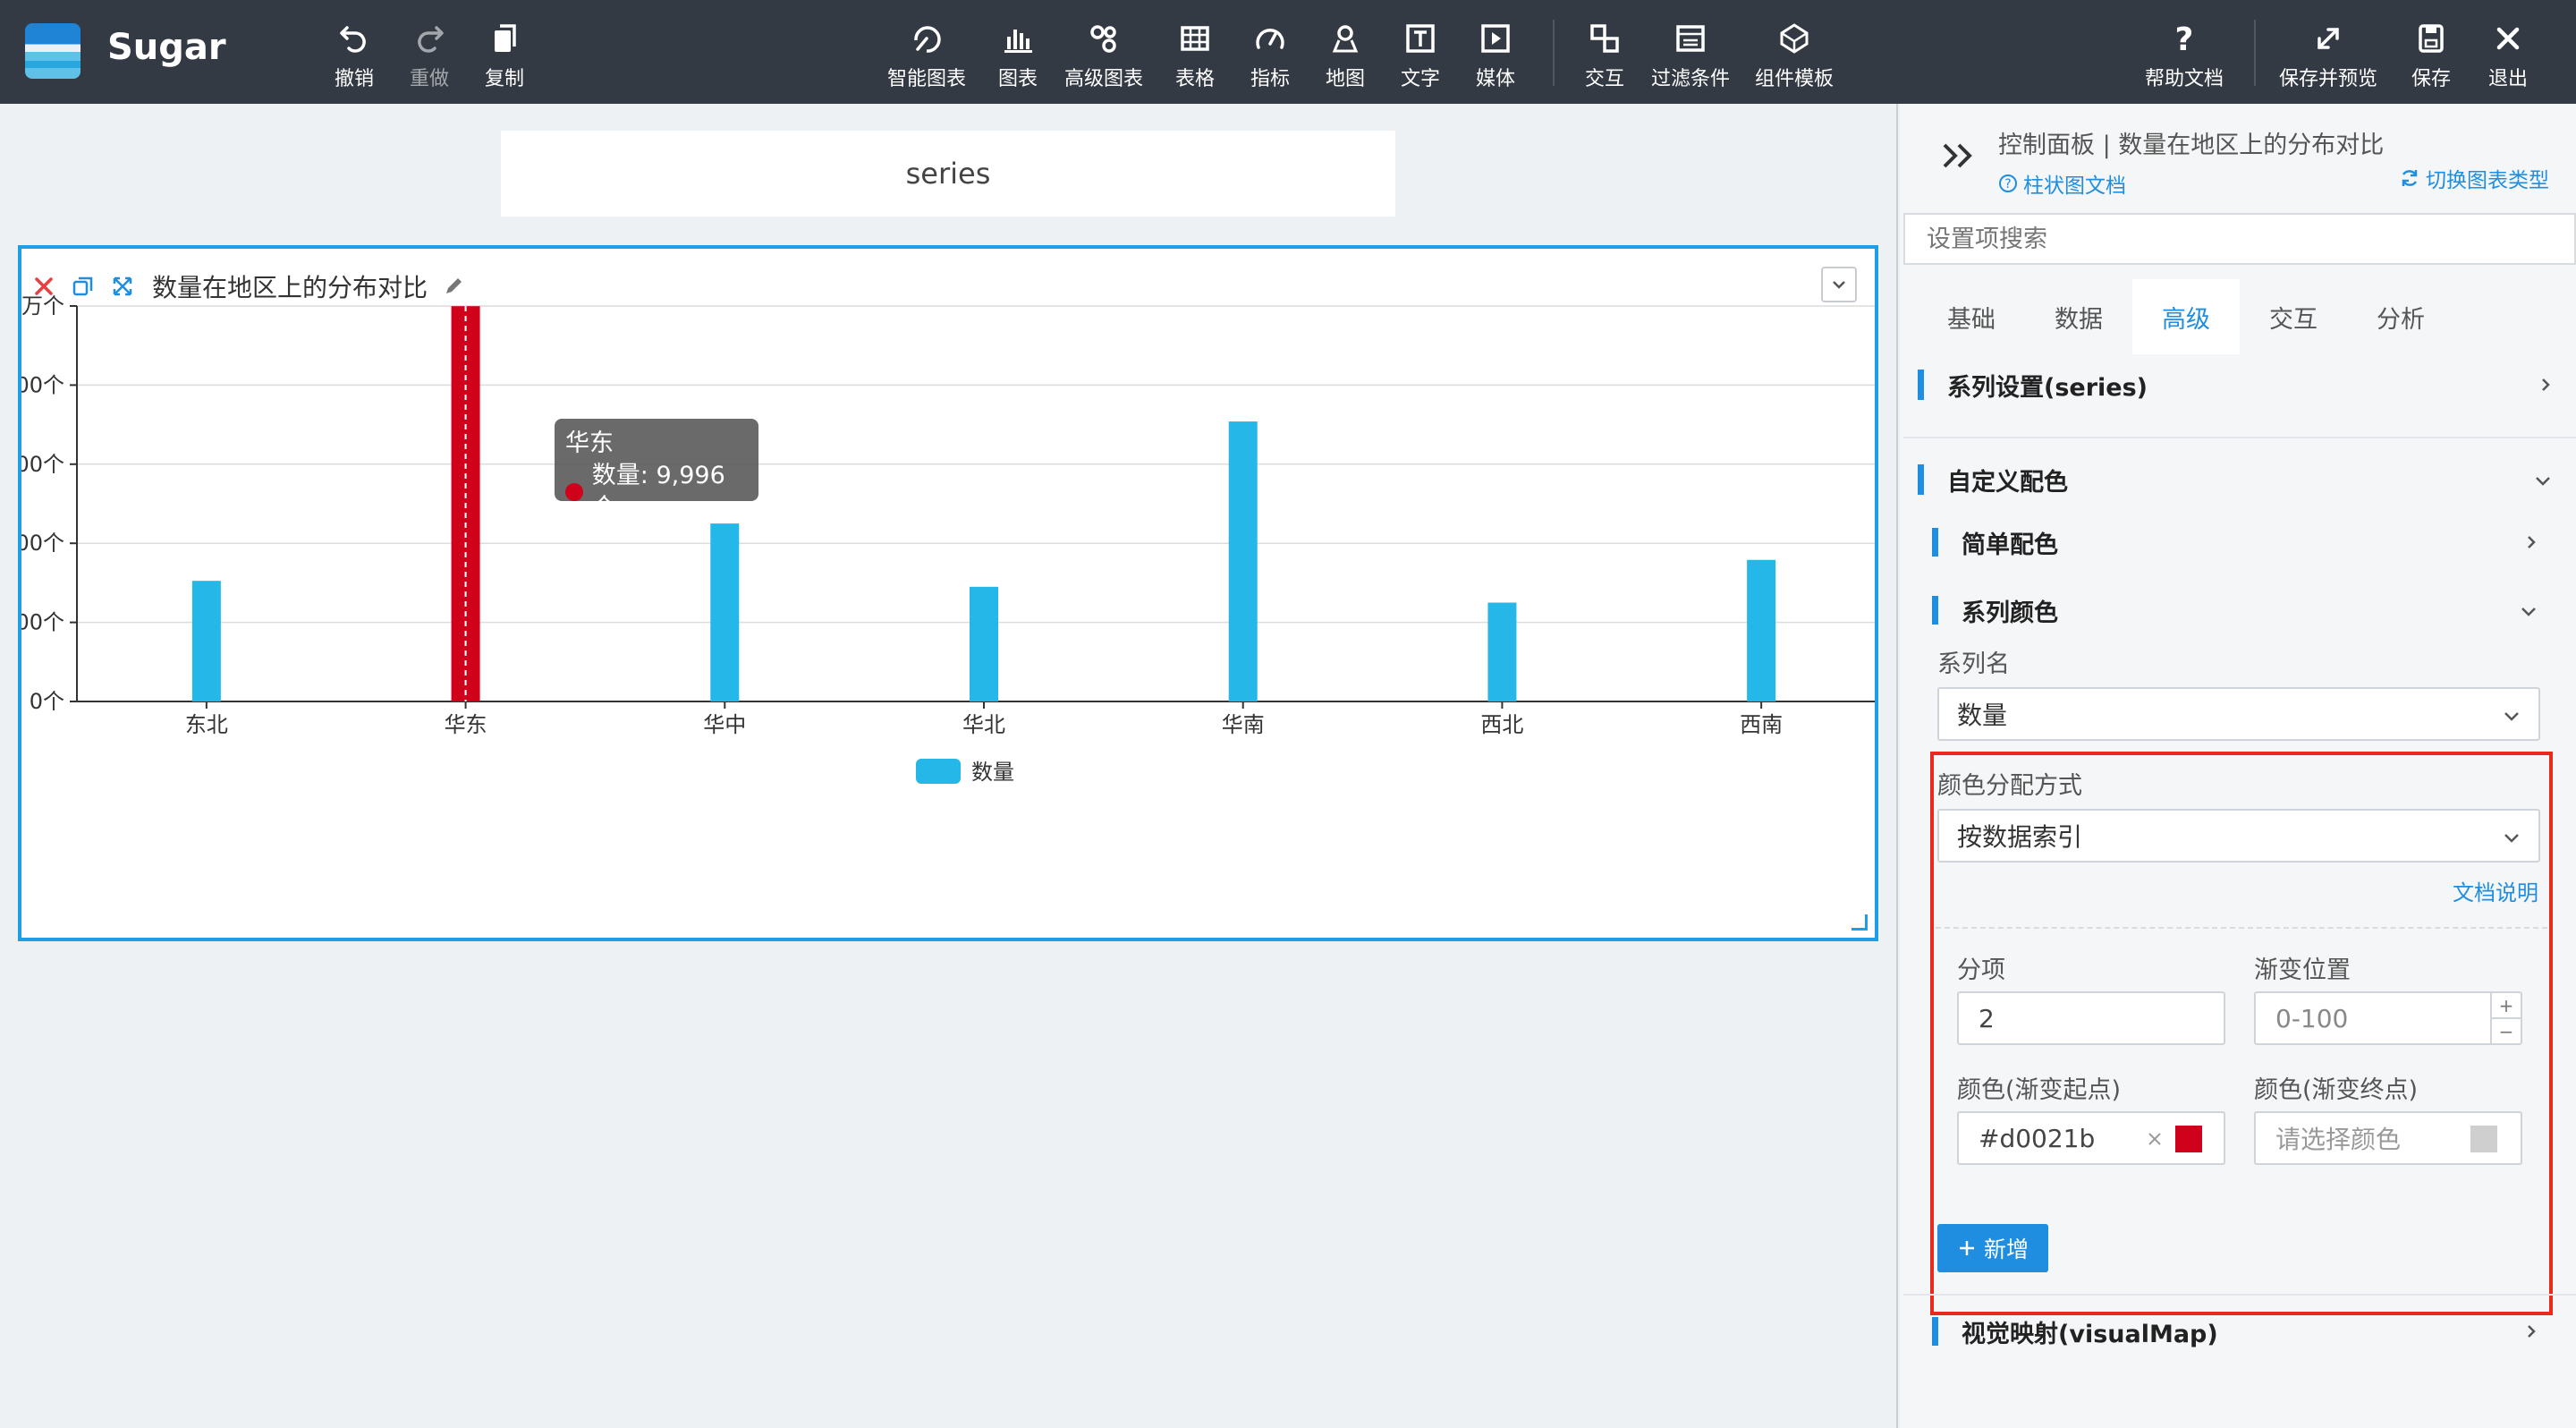  What do you see at coordinates (2062, 183) in the screenshot?
I see `chart-doc-link: ? 柱状图文档` at bounding box center [2062, 183].